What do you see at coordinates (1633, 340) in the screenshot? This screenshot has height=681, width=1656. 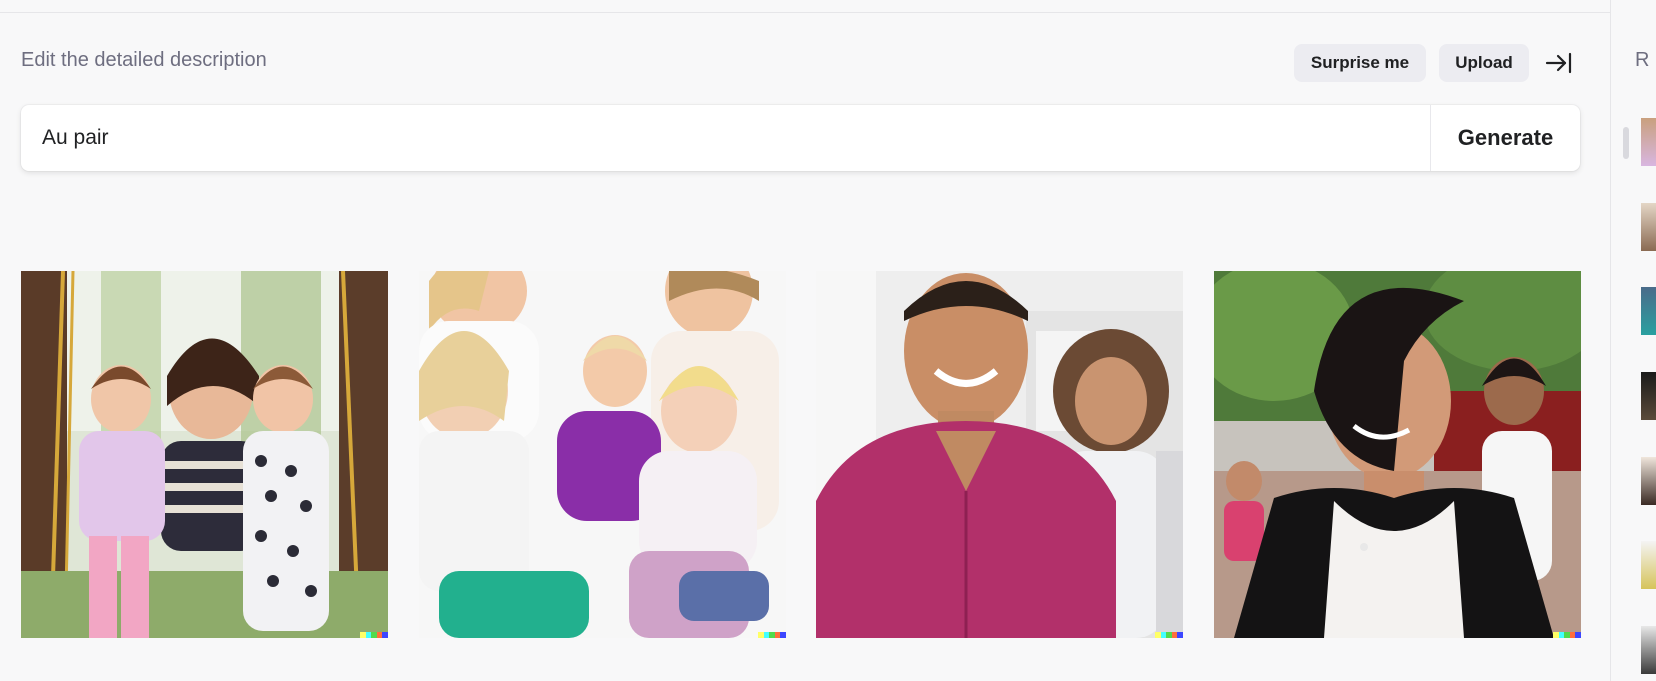 I see `recent-panel: R` at bounding box center [1633, 340].